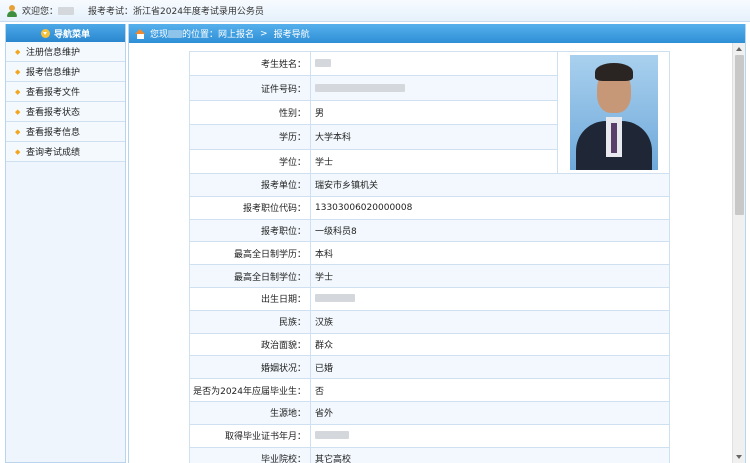 The height and width of the screenshot is (463, 750). I want to click on table-row: 民族： 汉族, so click(429, 321).